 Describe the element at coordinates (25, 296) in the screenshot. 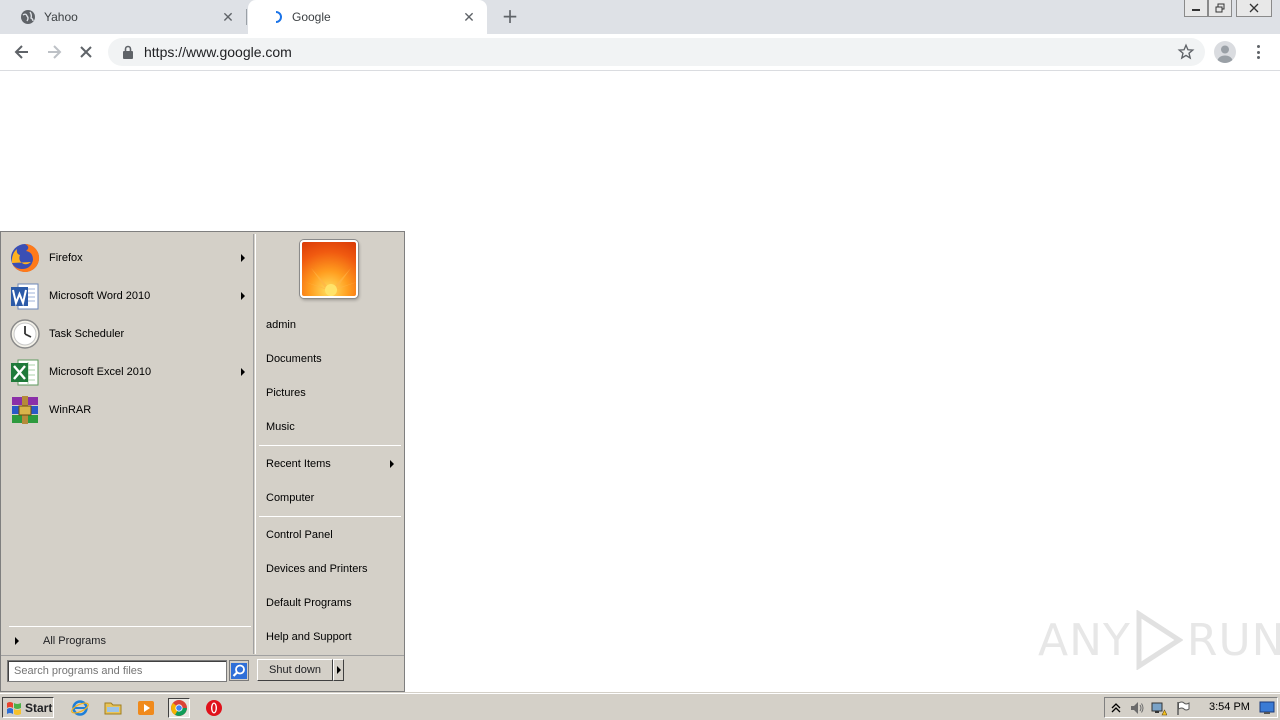

I see `word-icon` at that location.